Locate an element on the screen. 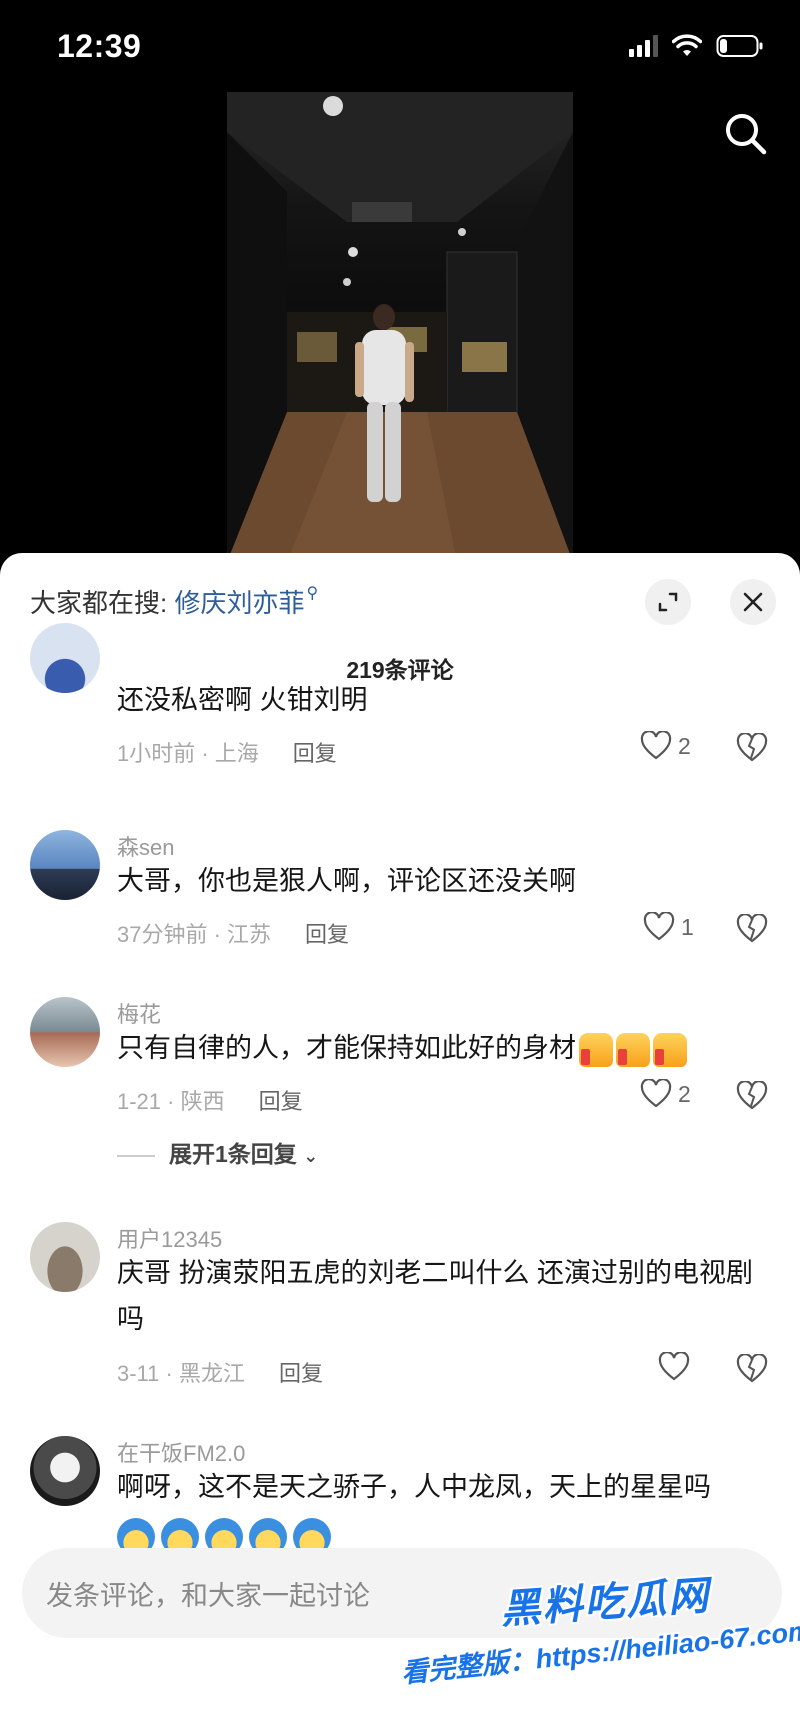 The image size is (800, 1733). like-count: 1 is located at coordinates (687, 926).